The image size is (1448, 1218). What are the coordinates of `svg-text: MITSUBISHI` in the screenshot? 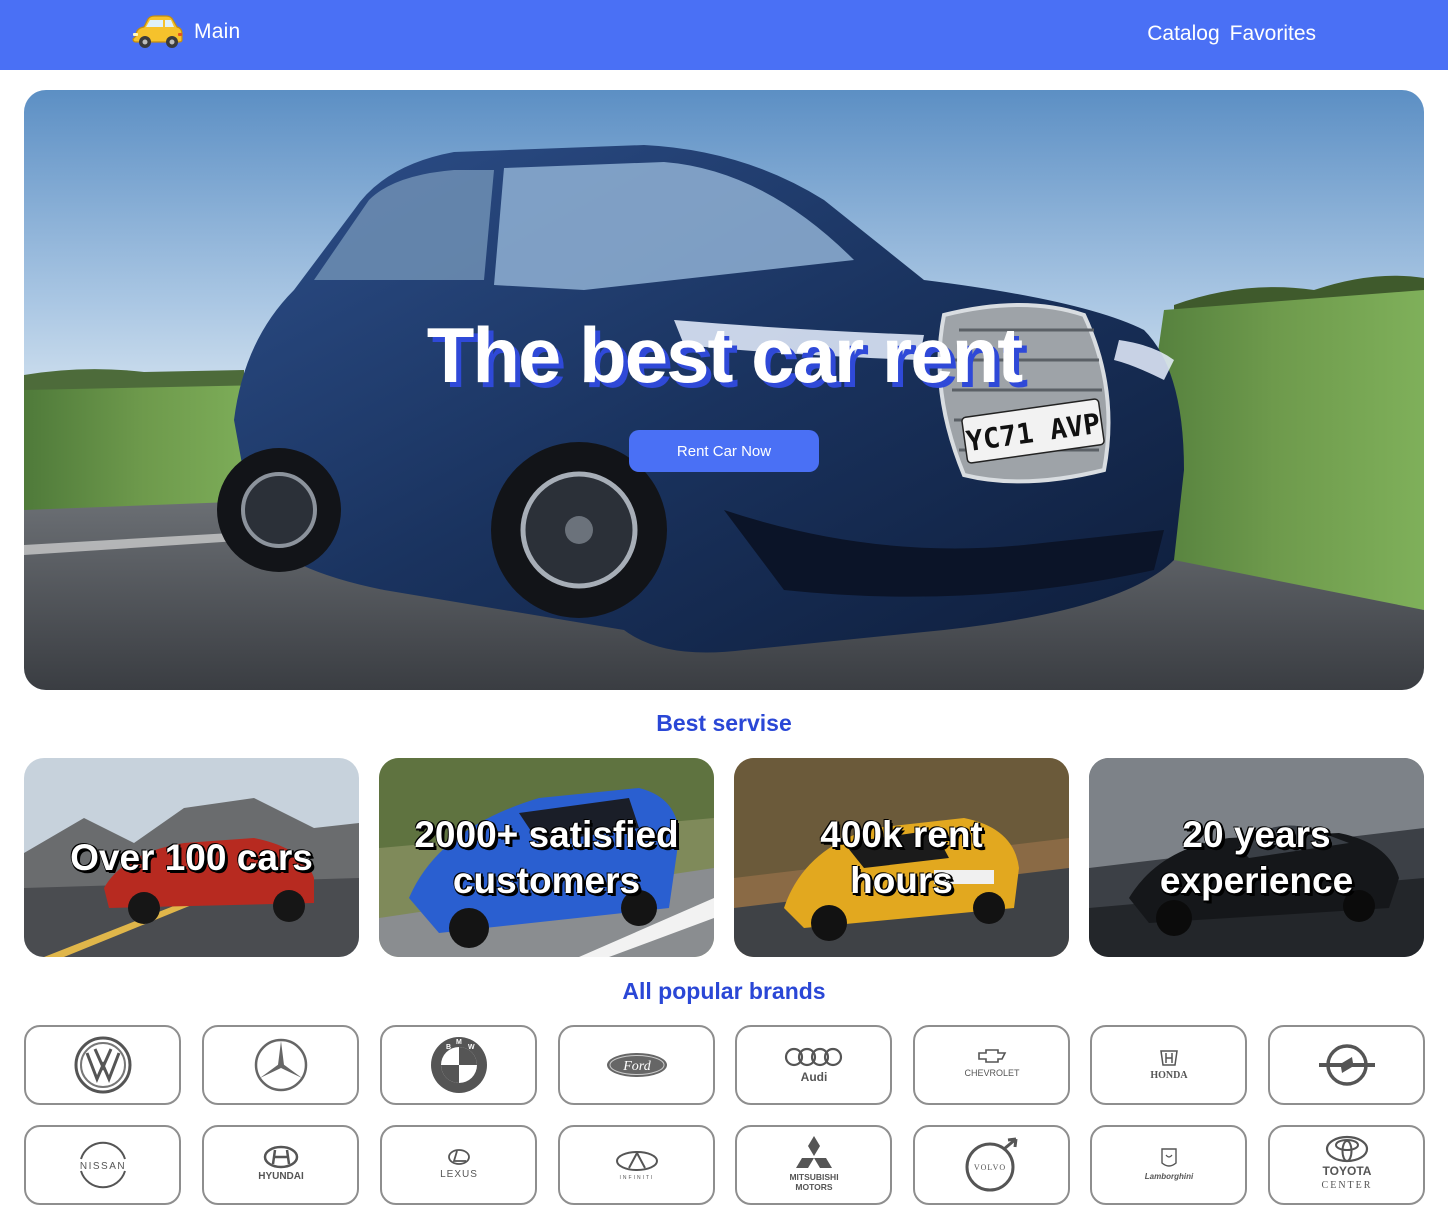 It's located at (813, 1177).